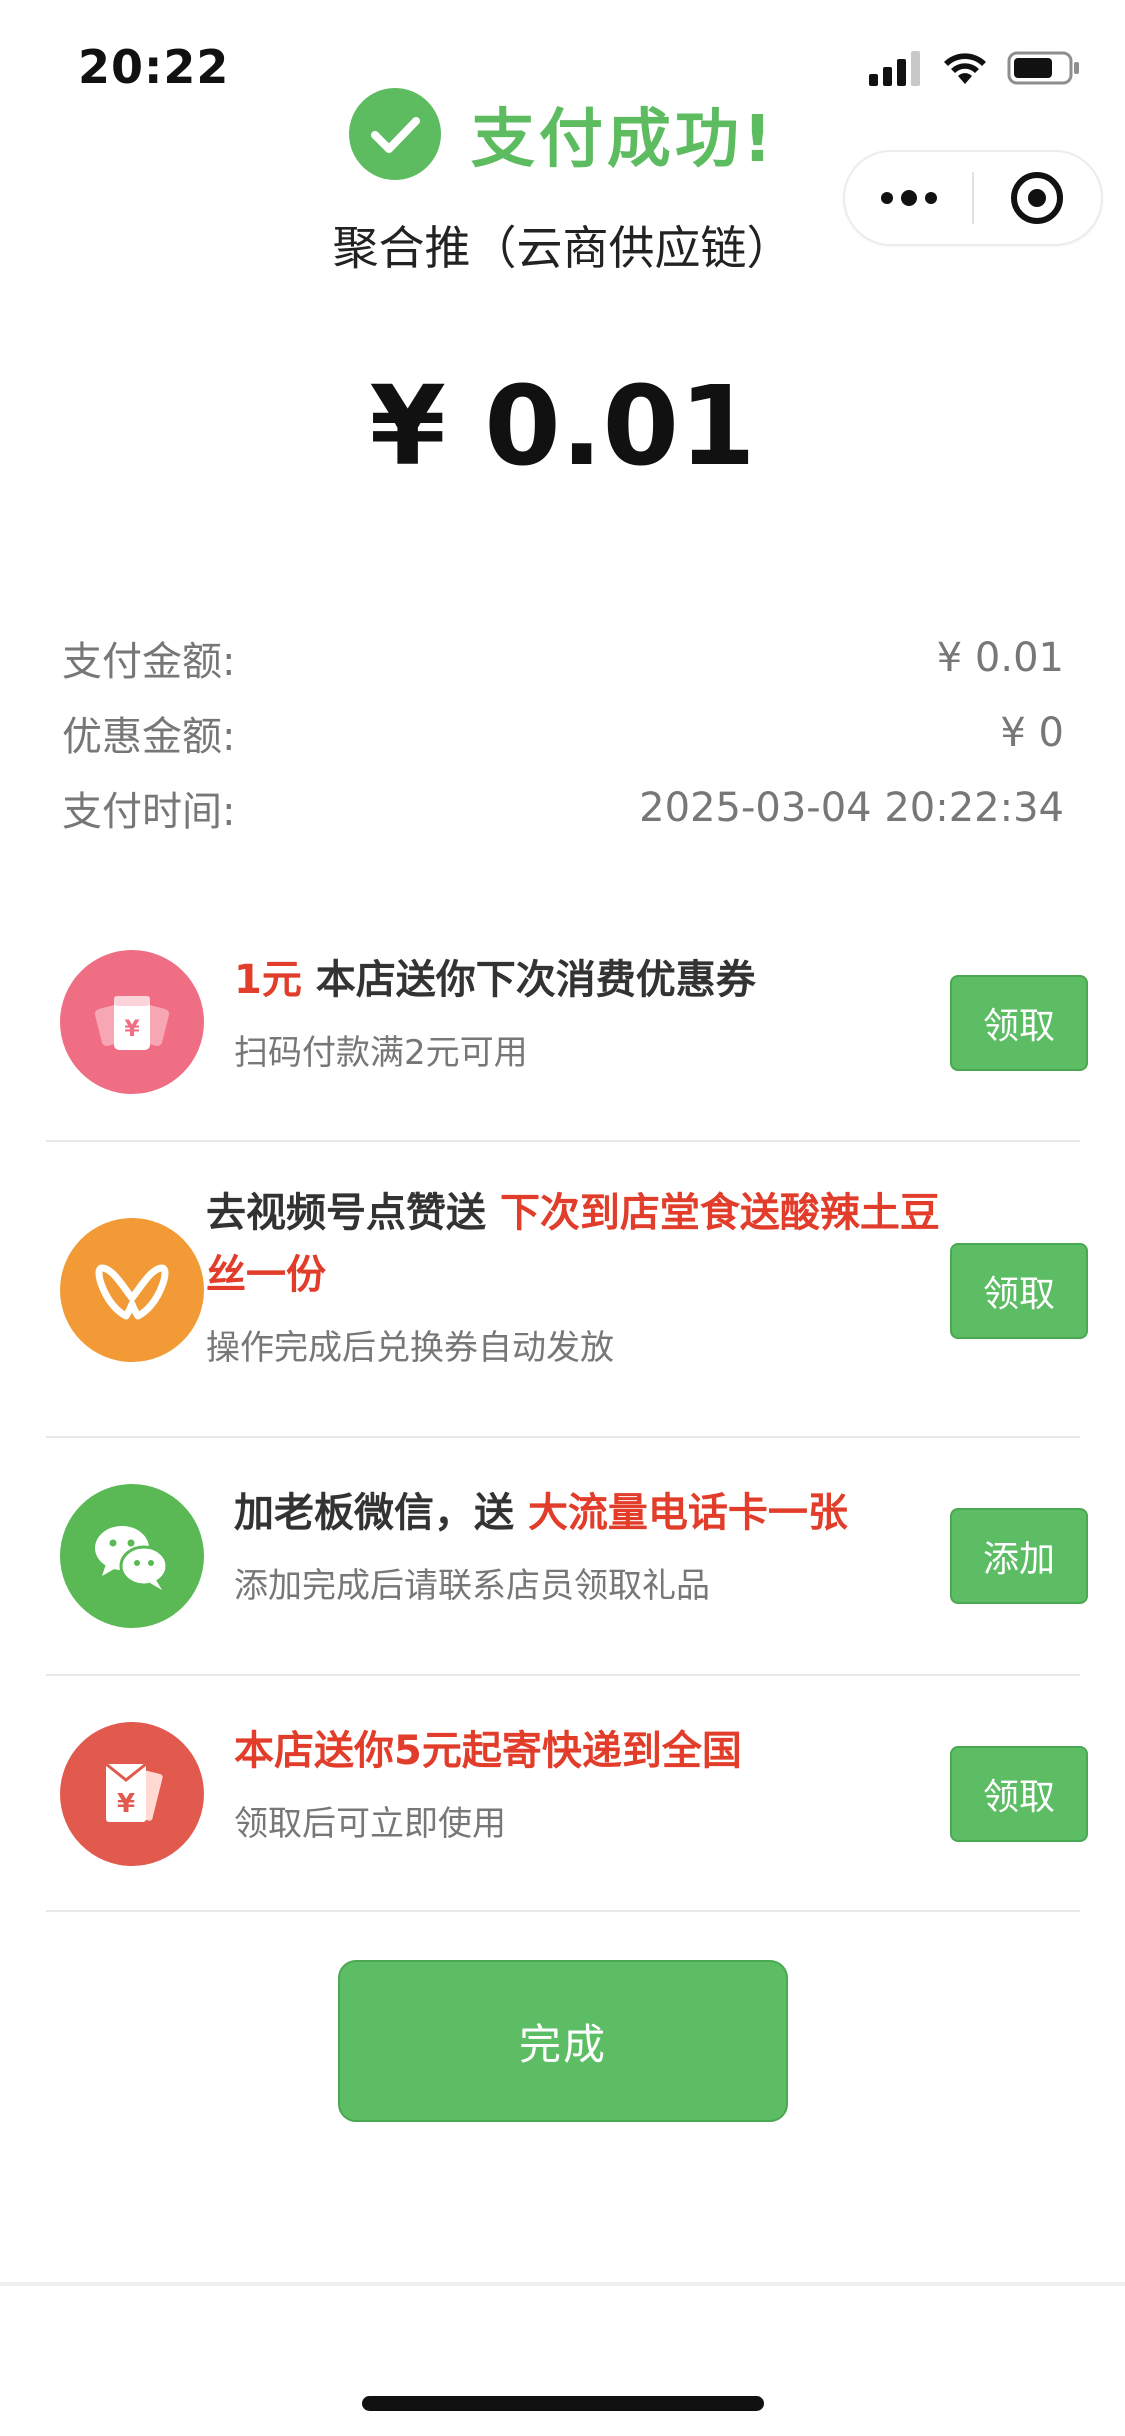 The image size is (1125, 2436). What do you see at coordinates (410, 1348) in the screenshot?
I see `offer-subtitle: 操作完成后兑换券自动发放` at bounding box center [410, 1348].